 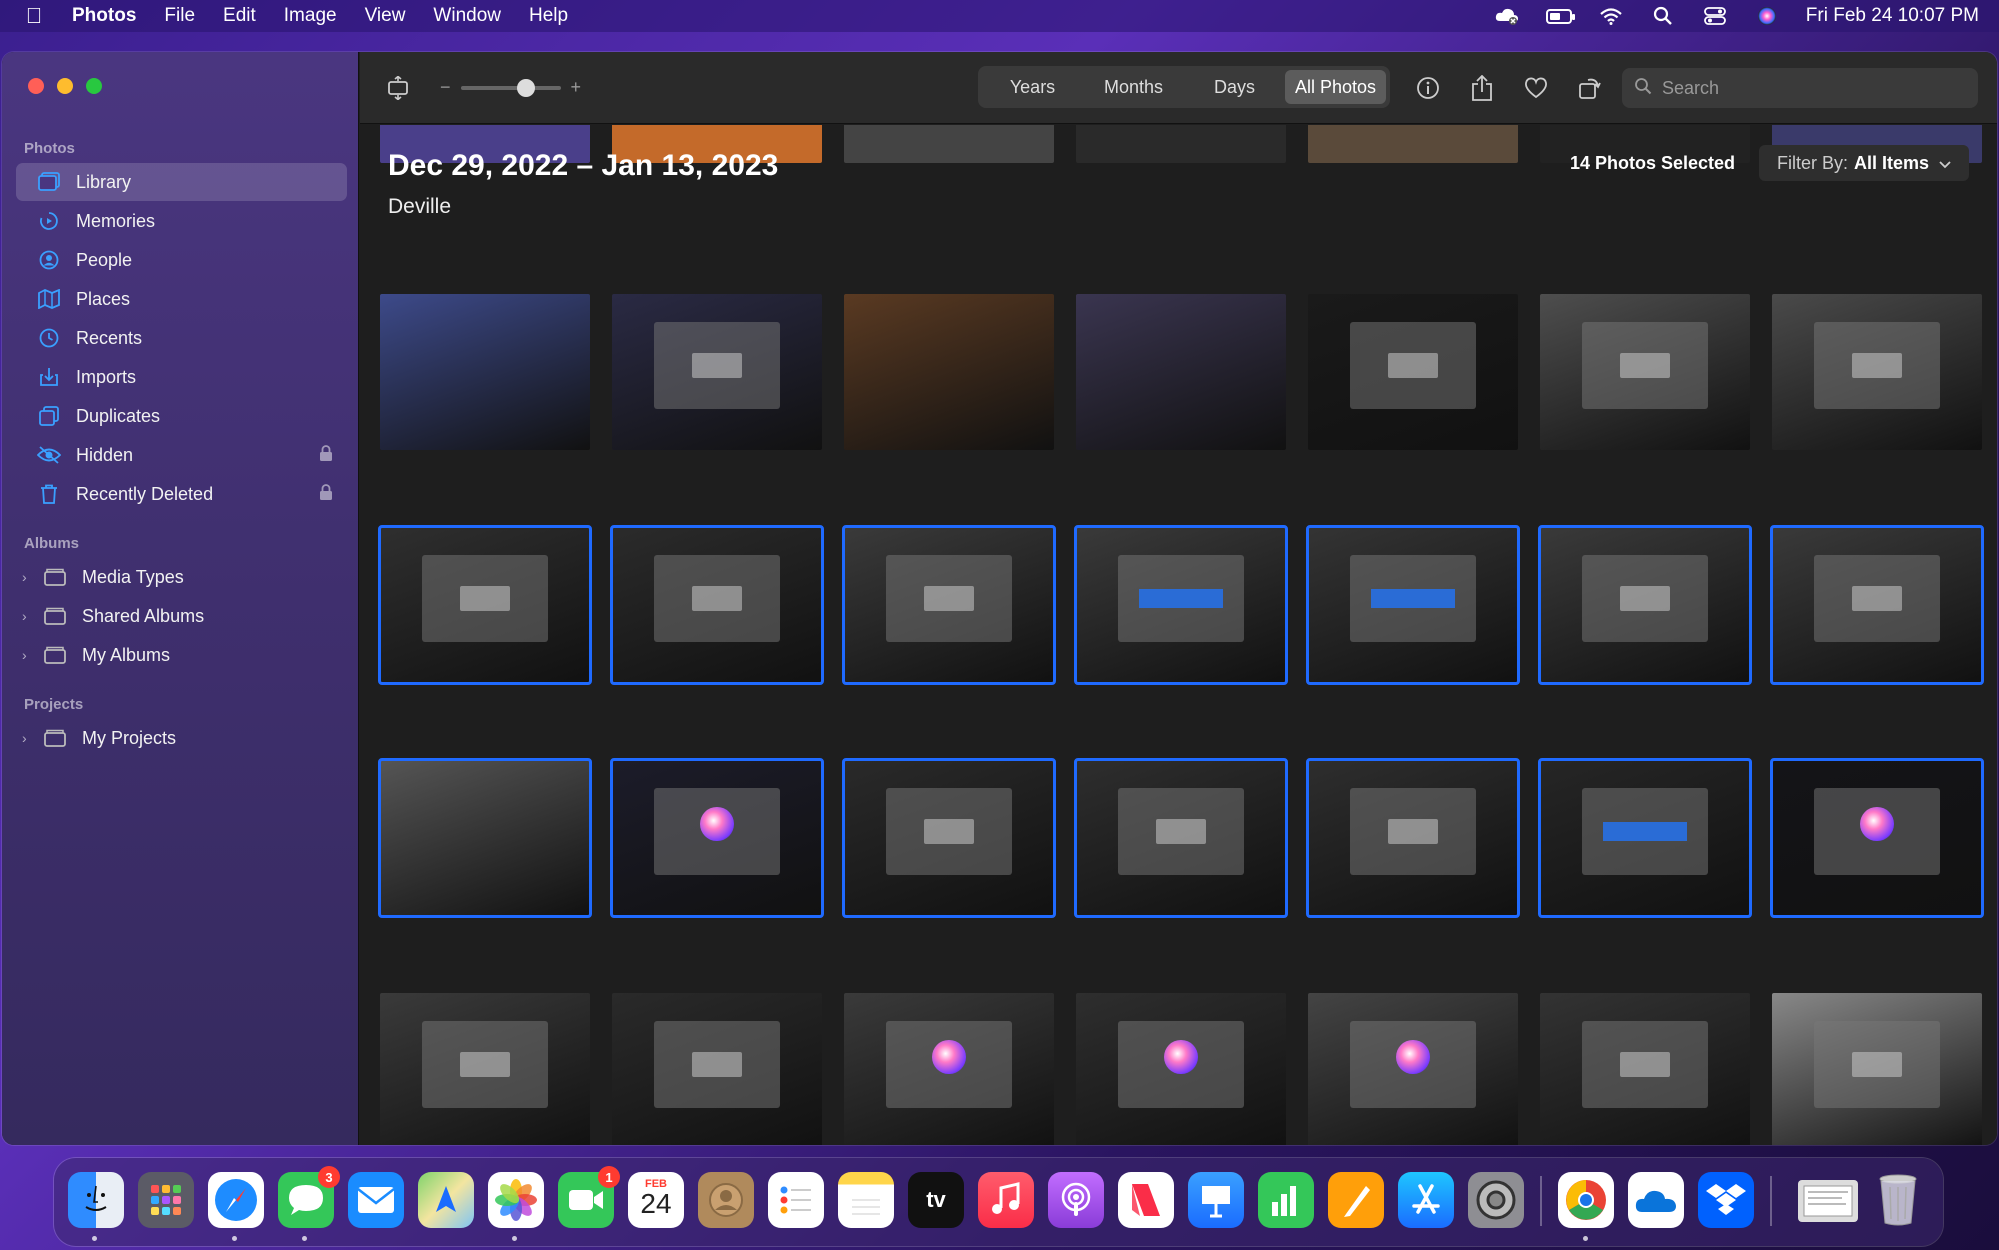 What do you see at coordinates (1690, 88) in the screenshot?
I see `search-input: Search` at bounding box center [1690, 88].